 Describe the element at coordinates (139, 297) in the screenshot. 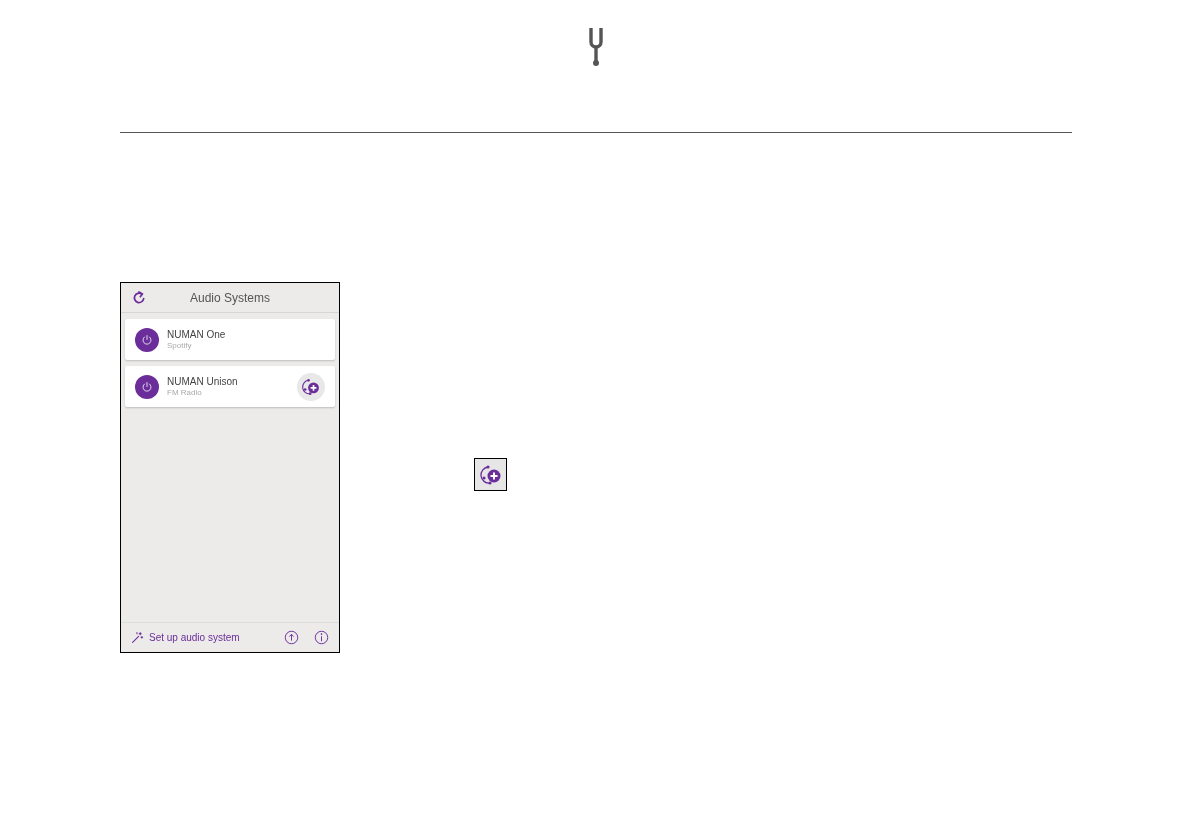

I see `refresh-icon` at that location.